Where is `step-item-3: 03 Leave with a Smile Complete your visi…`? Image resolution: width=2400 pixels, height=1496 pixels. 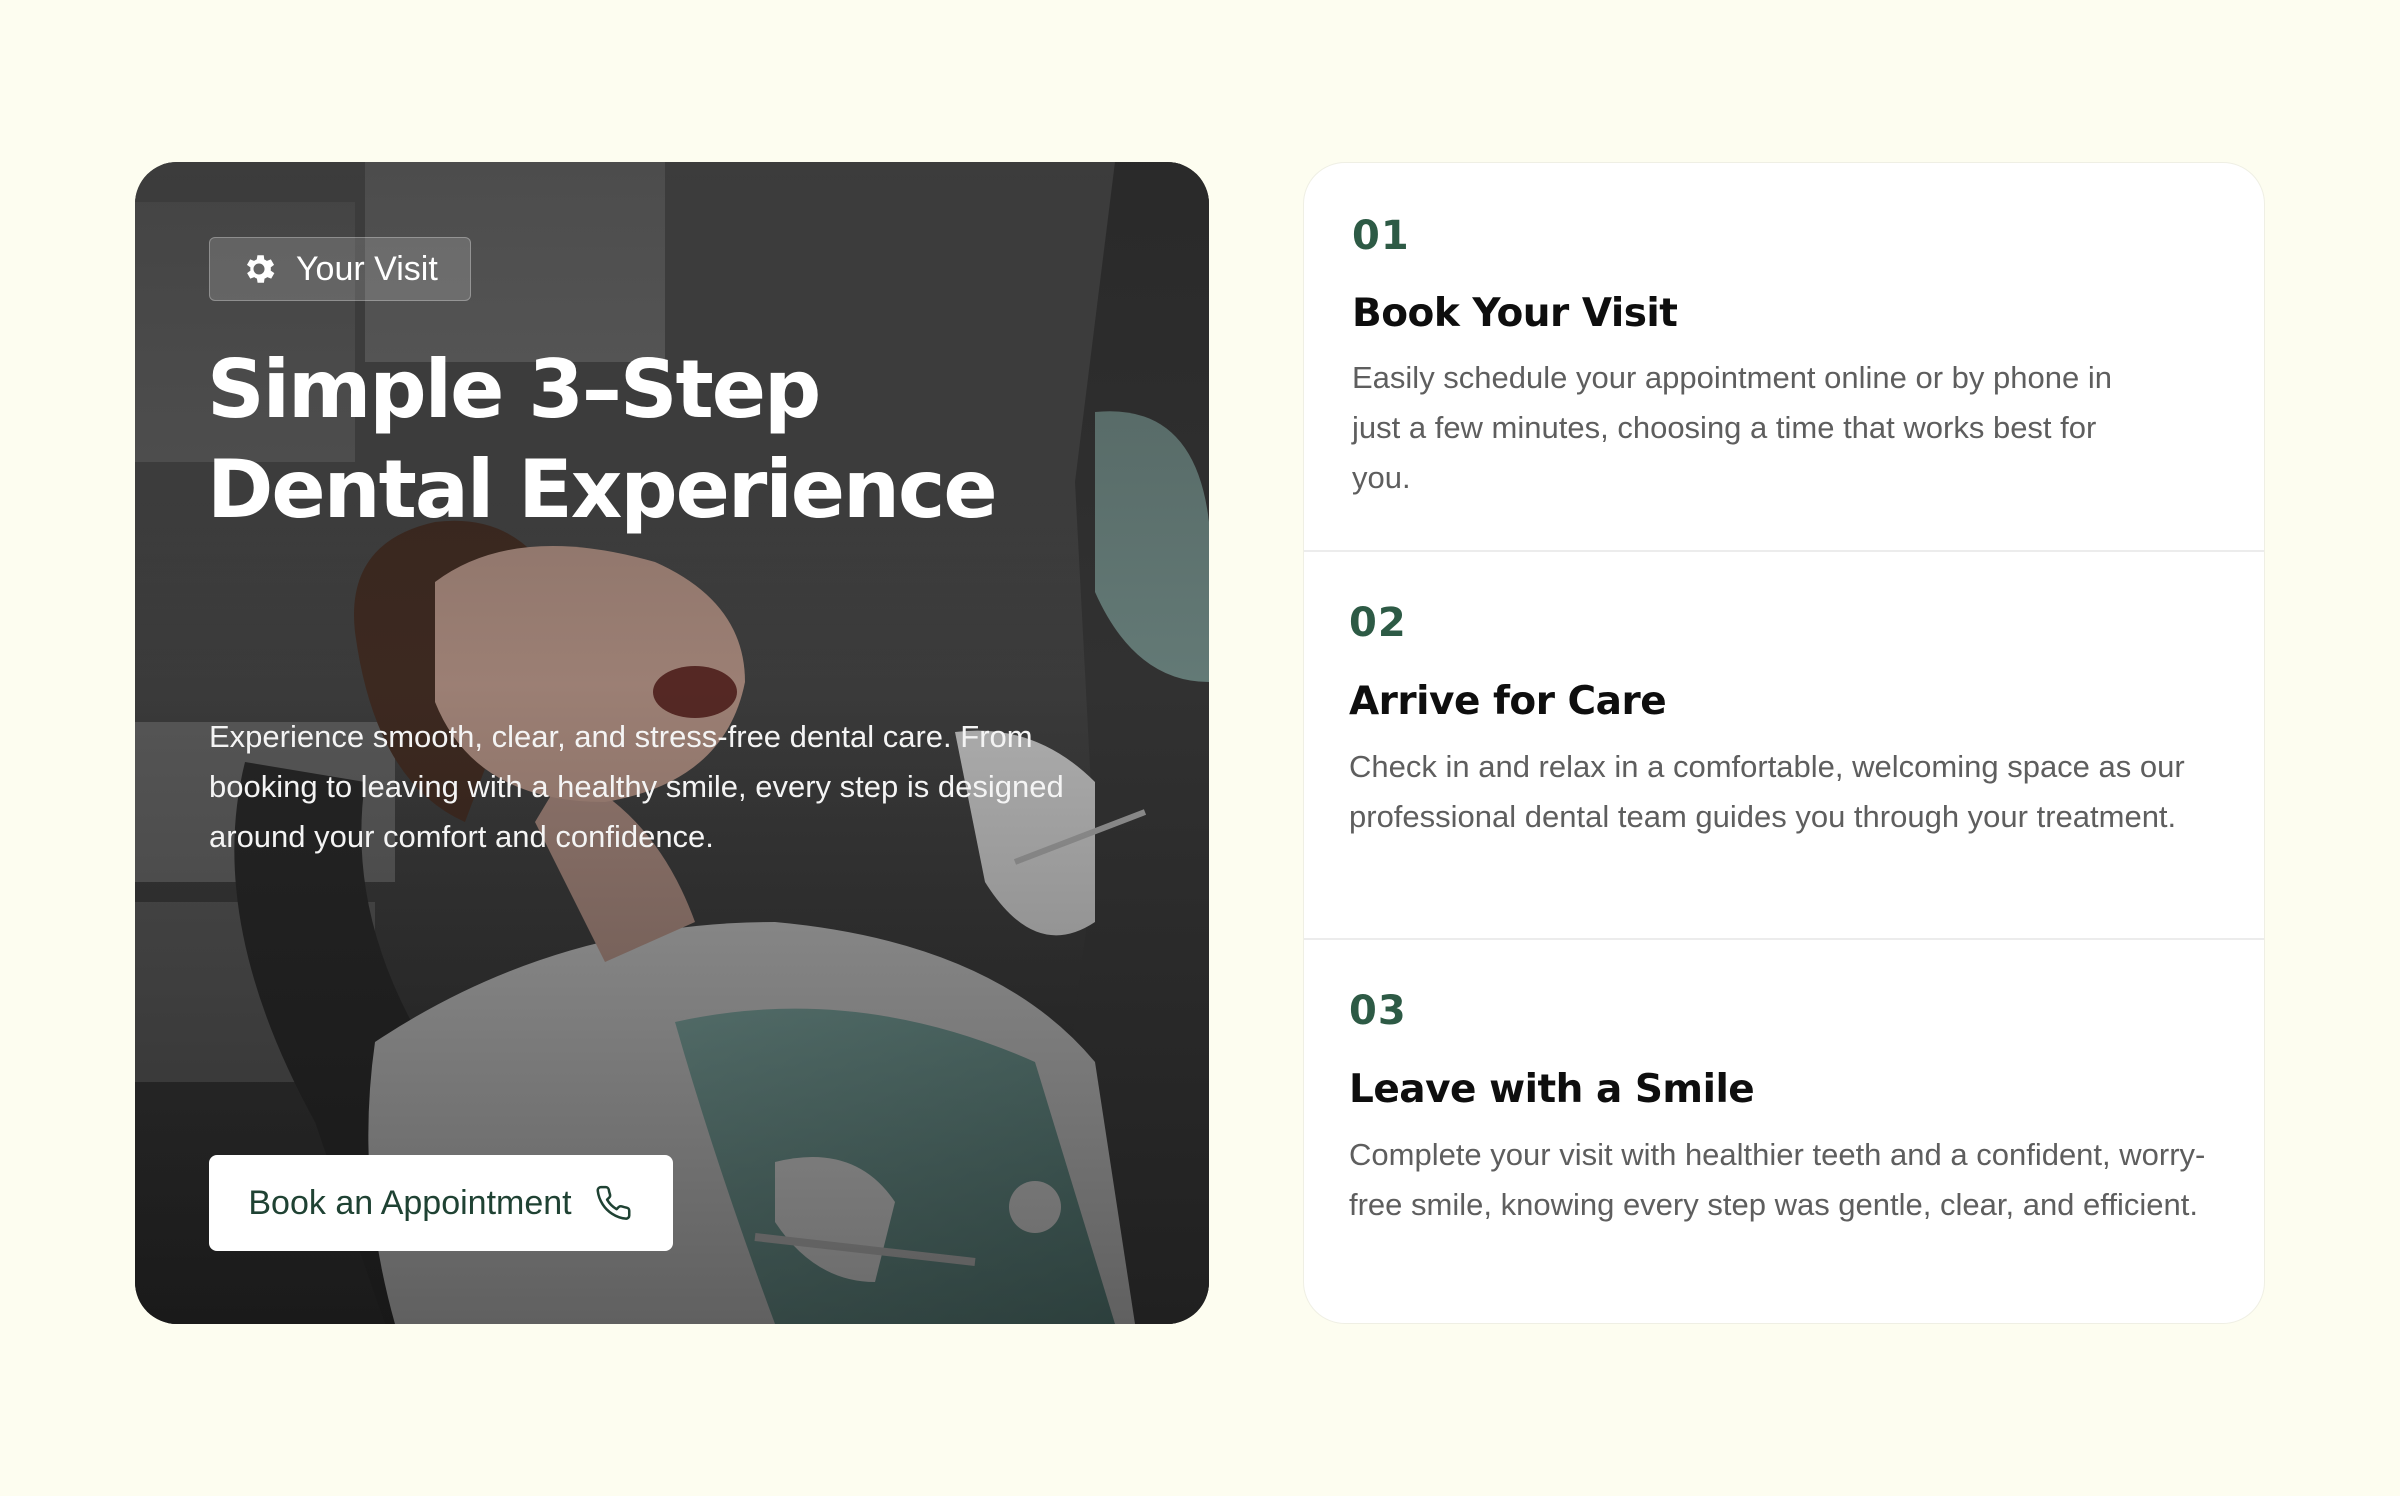
step-item-3: 03 Leave with a Smile Complete your visi… is located at coordinates (1784, 1130).